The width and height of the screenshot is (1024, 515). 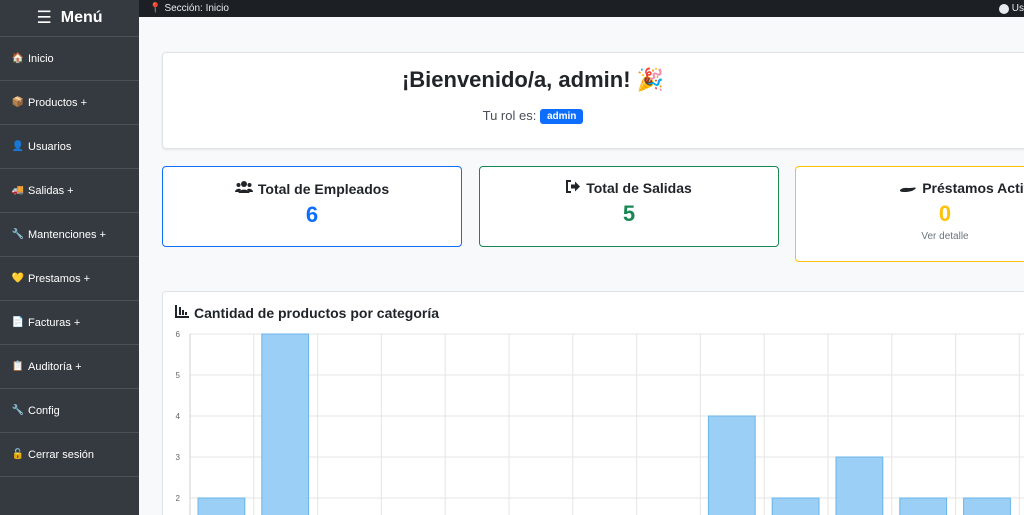 What do you see at coordinates (945, 213) in the screenshot?
I see `card-prestamos-value: 0` at bounding box center [945, 213].